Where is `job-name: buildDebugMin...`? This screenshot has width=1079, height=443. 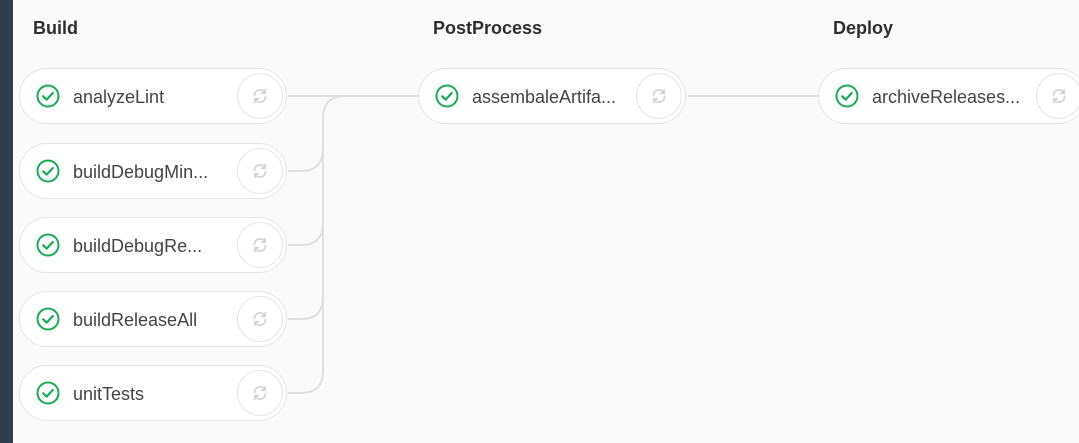
job-name: buildDebugMin... is located at coordinates (141, 172).